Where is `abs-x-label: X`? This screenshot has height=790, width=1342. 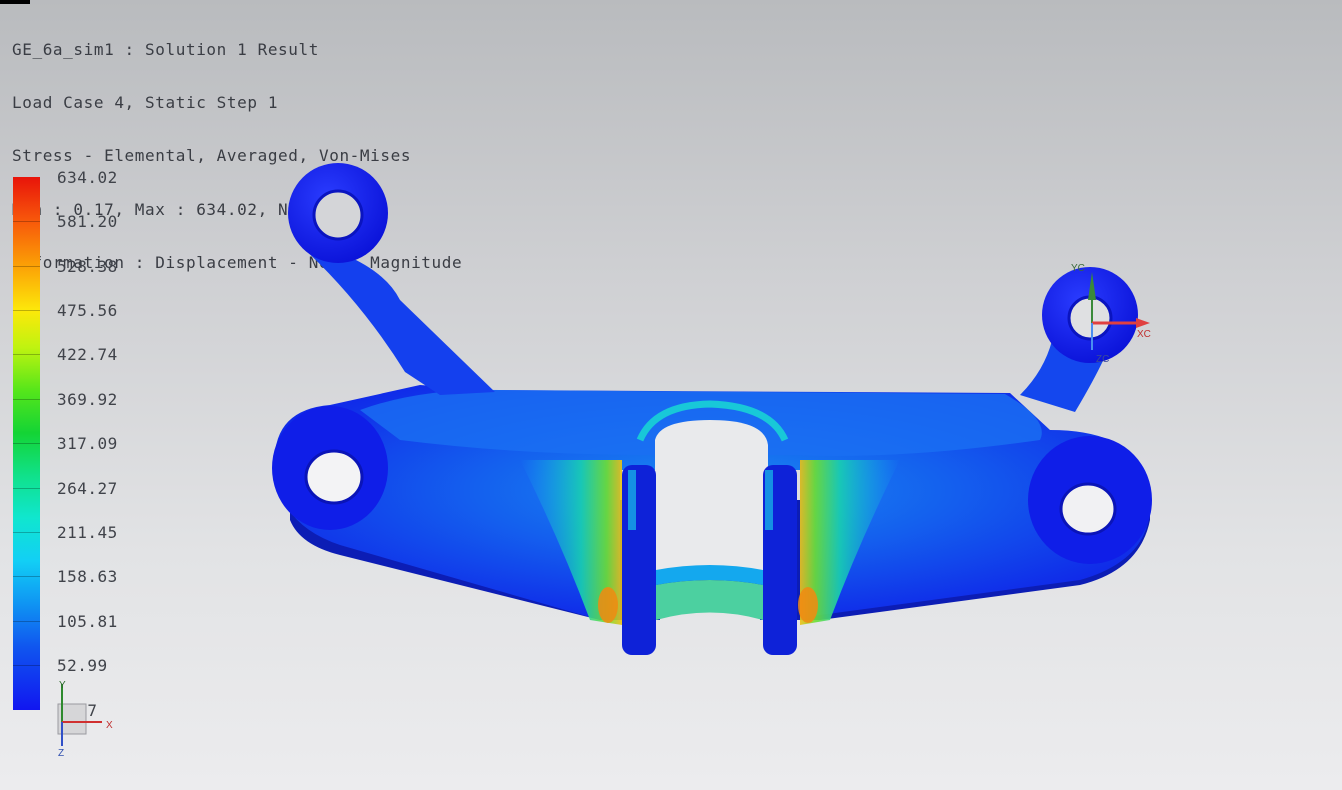
abs-x-label: X is located at coordinates (109, 725).